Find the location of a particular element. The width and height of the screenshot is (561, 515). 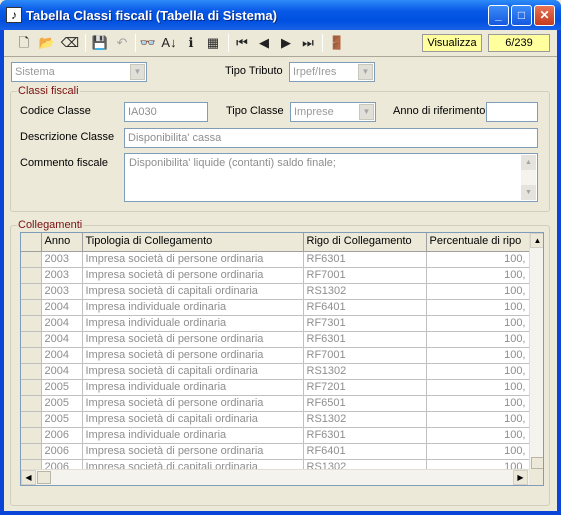

column-header-rigo: Rigo di Collegamento is located at coordinates (365, 242).